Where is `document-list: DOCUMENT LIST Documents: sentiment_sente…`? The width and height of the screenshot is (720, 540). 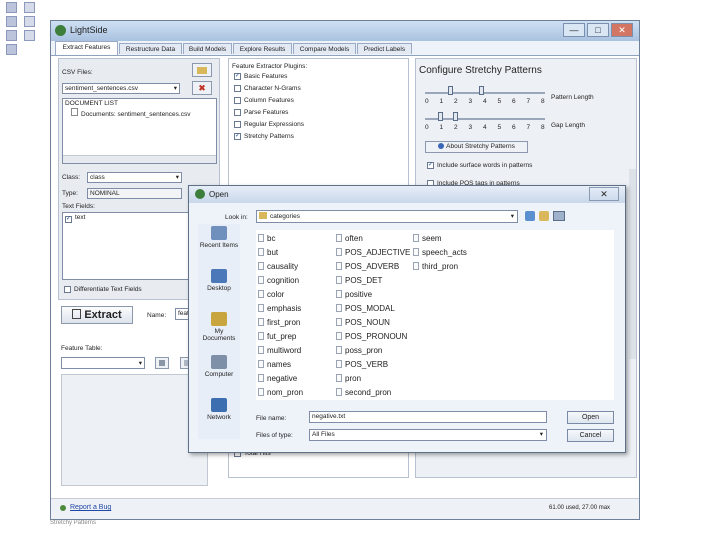 document-list: DOCUMENT LIST Documents: sentiment_sente… is located at coordinates (139, 131).